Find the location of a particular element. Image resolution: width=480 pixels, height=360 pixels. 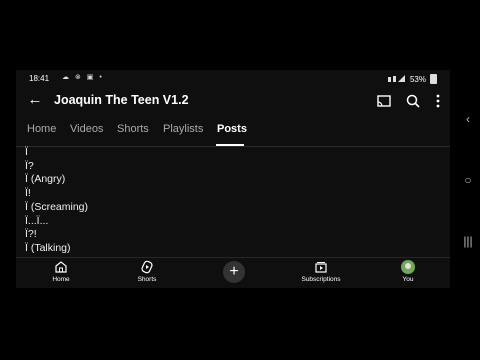

nav-you: You is located at coordinates (408, 271).